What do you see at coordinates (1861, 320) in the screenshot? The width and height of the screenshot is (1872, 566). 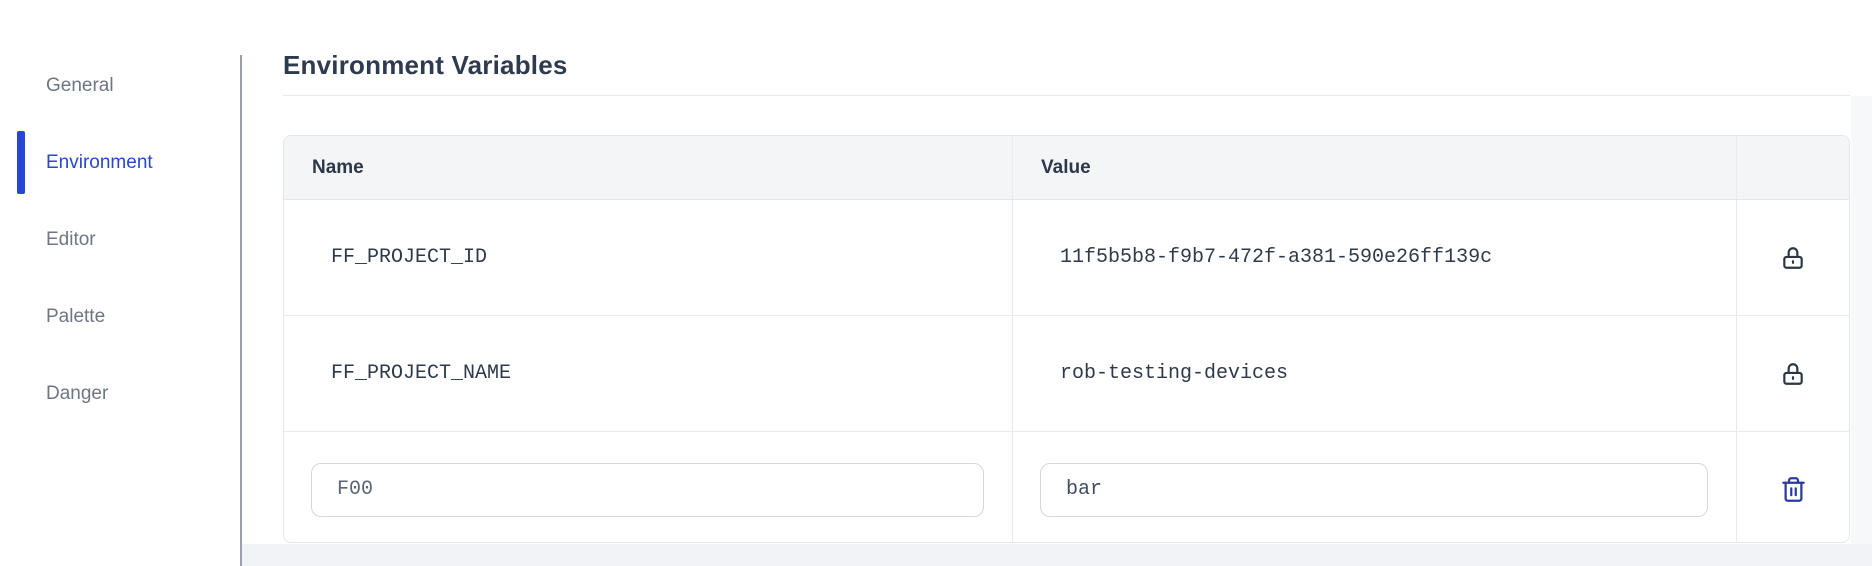 I see `page-background-gutter` at bounding box center [1861, 320].